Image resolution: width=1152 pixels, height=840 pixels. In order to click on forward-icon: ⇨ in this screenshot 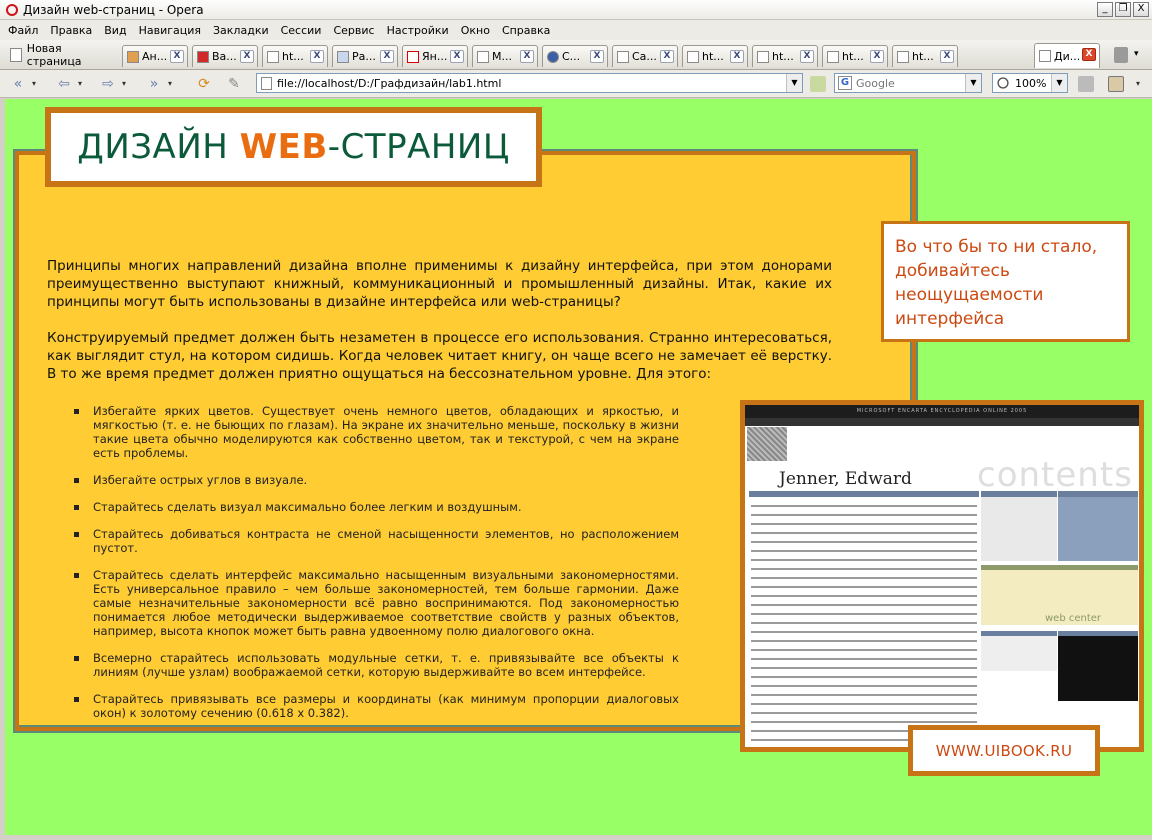, I will do `click(108, 84)`.